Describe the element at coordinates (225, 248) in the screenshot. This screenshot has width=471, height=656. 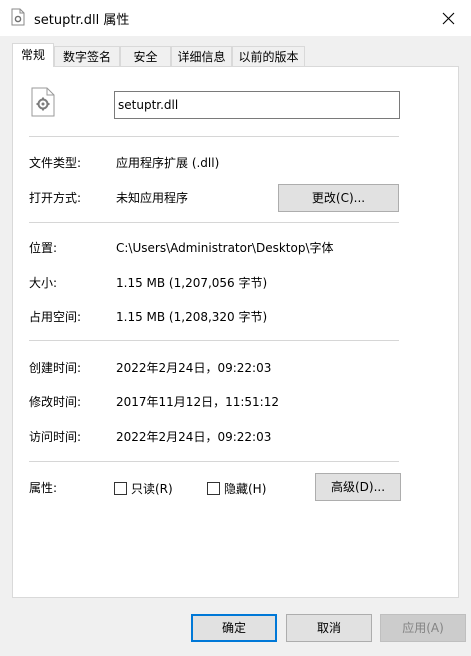
I see `location-value: C:\Users\Administrator\Desktop\字体` at that location.